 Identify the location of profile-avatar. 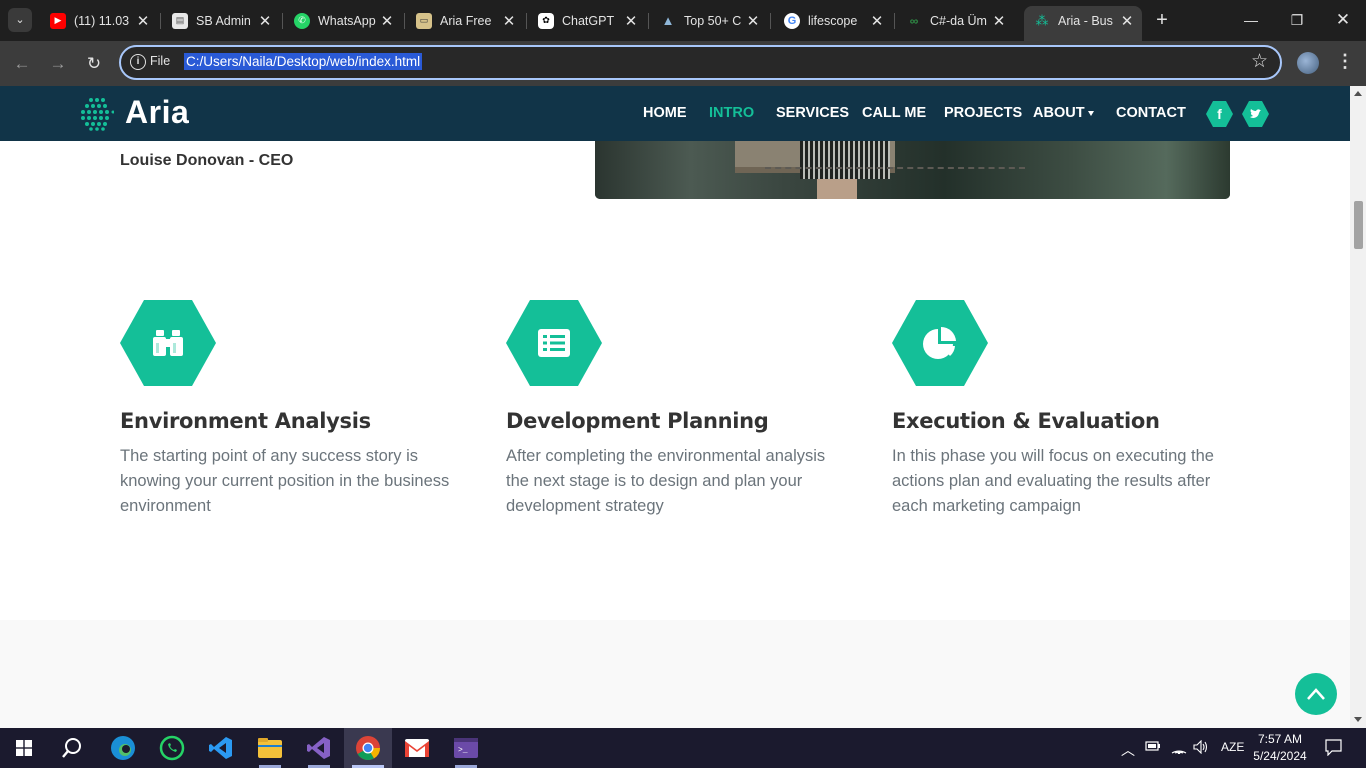
(1308, 63).